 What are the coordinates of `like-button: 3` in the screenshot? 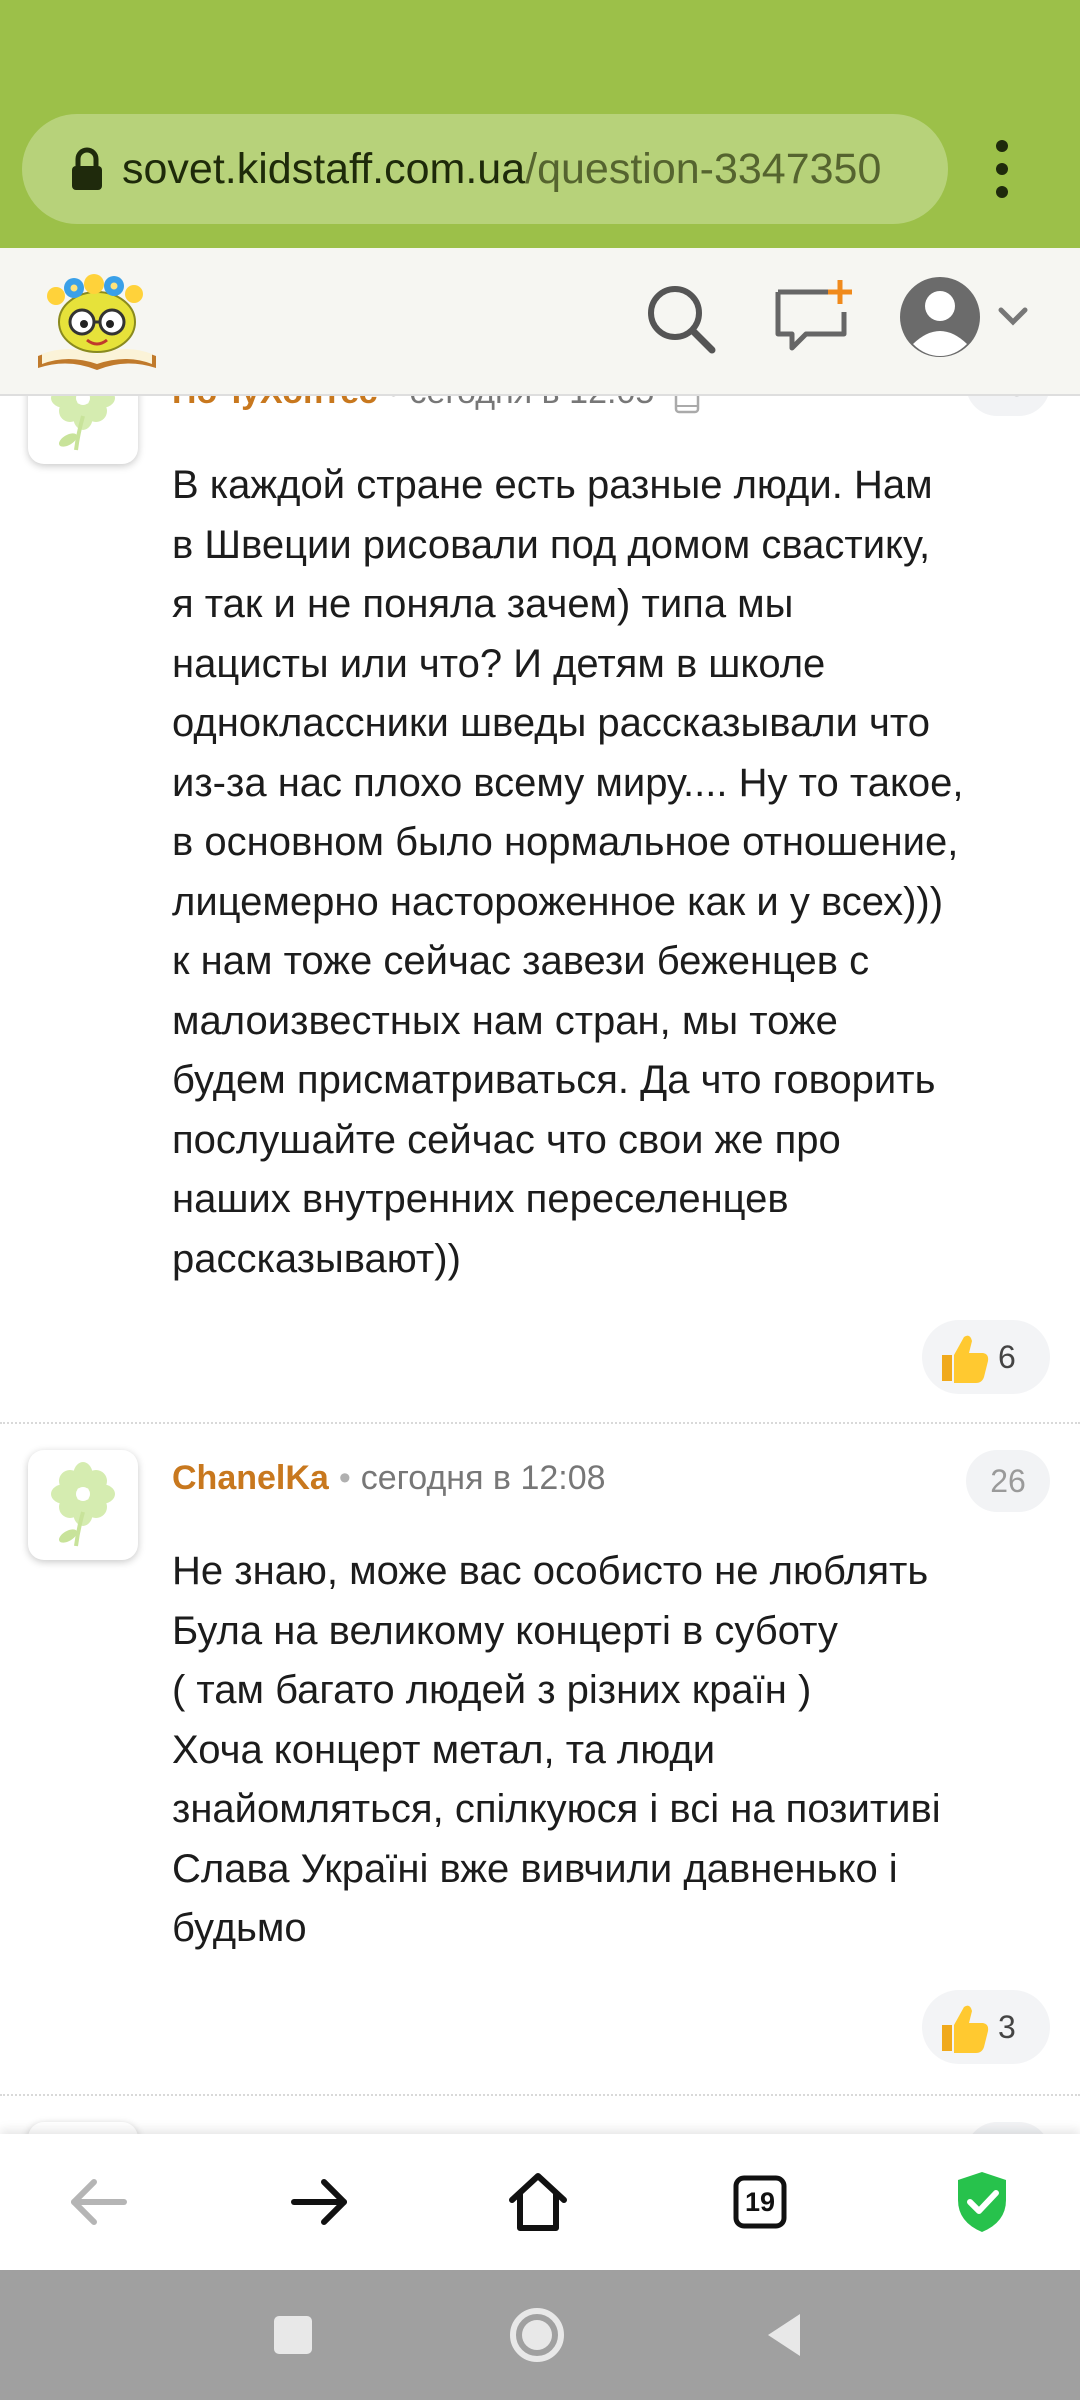 It's located at (986, 2027).